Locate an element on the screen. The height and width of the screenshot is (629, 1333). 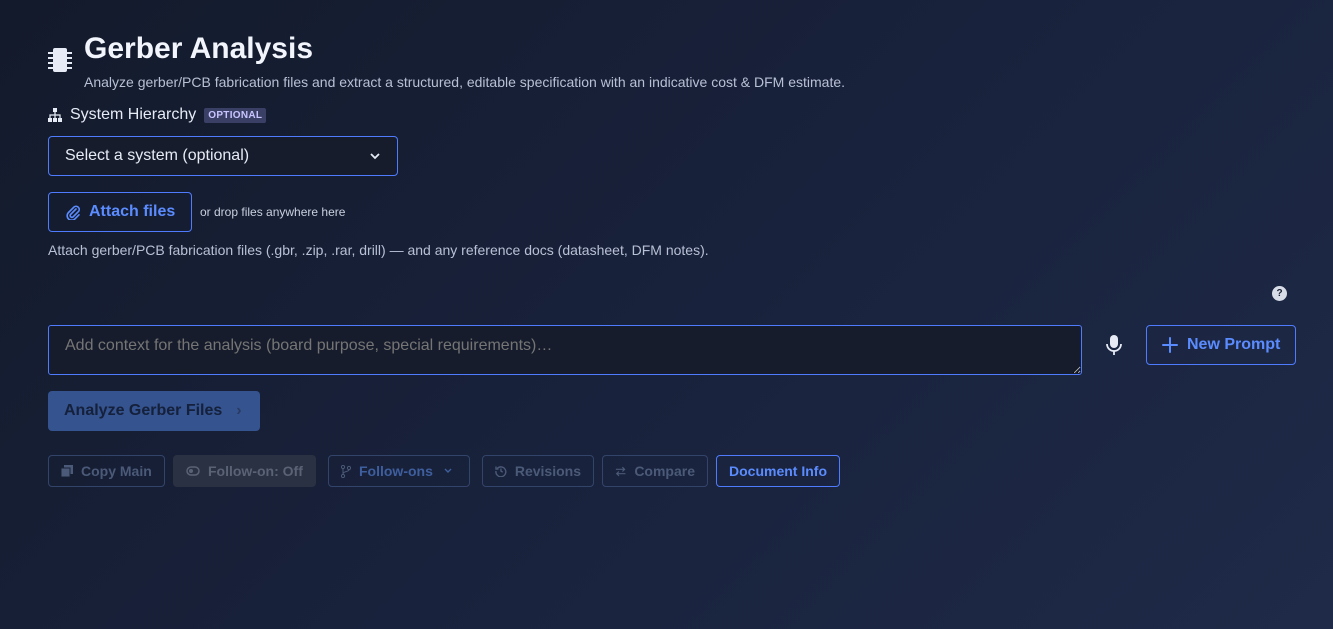
compare-button: Compare is located at coordinates (655, 471).